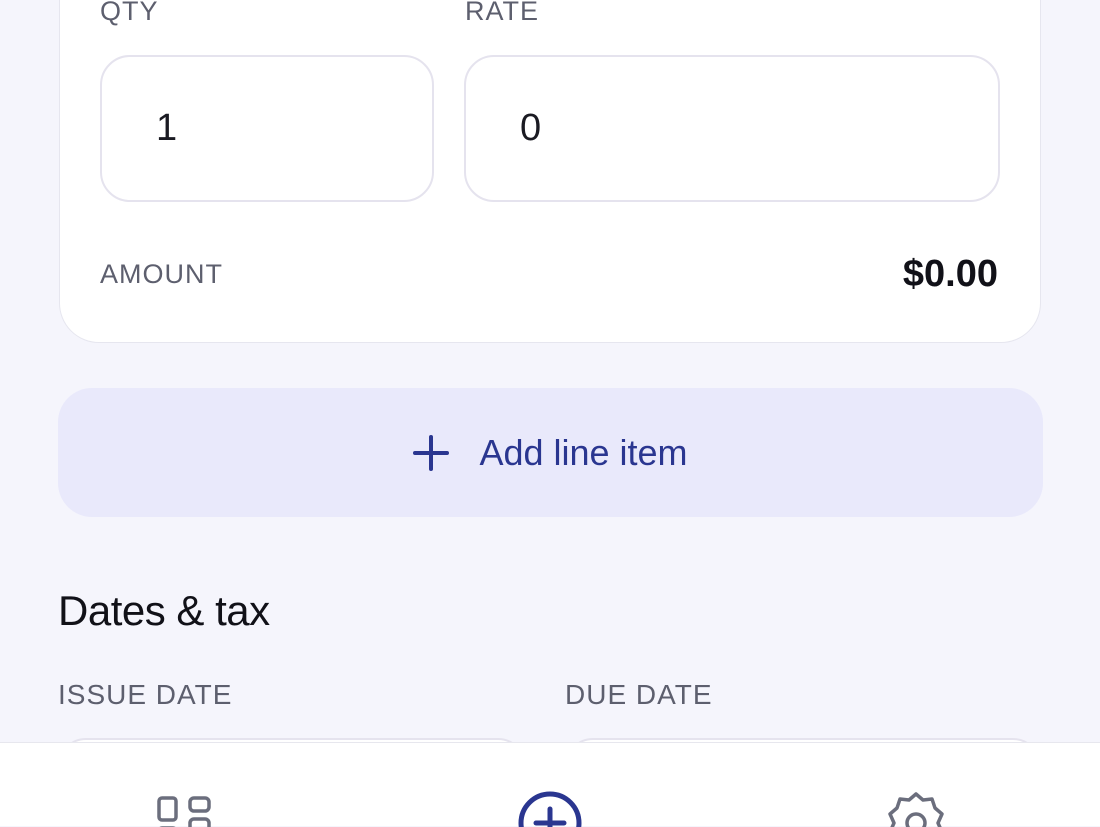  What do you see at coordinates (167, 128) in the screenshot?
I see `qty-value: 1` at bounding box center [167, 128].